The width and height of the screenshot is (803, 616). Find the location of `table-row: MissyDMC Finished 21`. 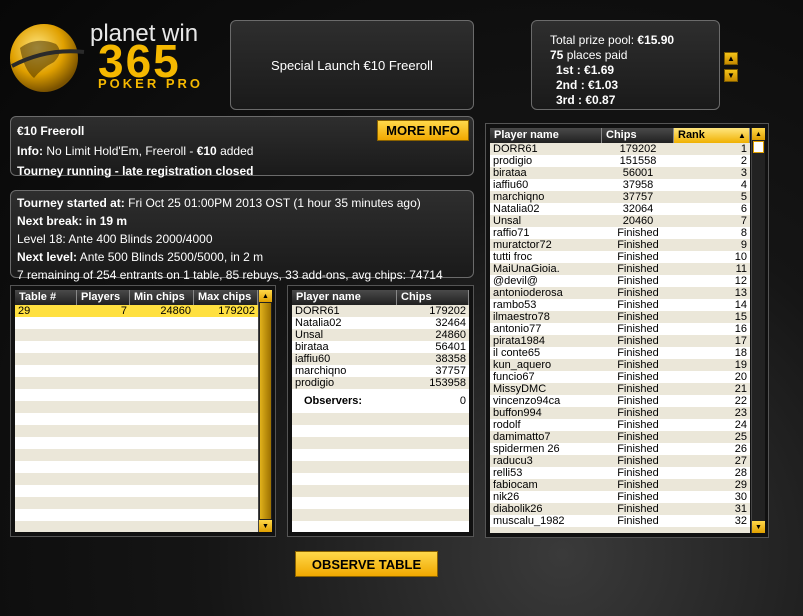

table-row: MissyDMC Finished 21 is located at coordinates (620, 389).